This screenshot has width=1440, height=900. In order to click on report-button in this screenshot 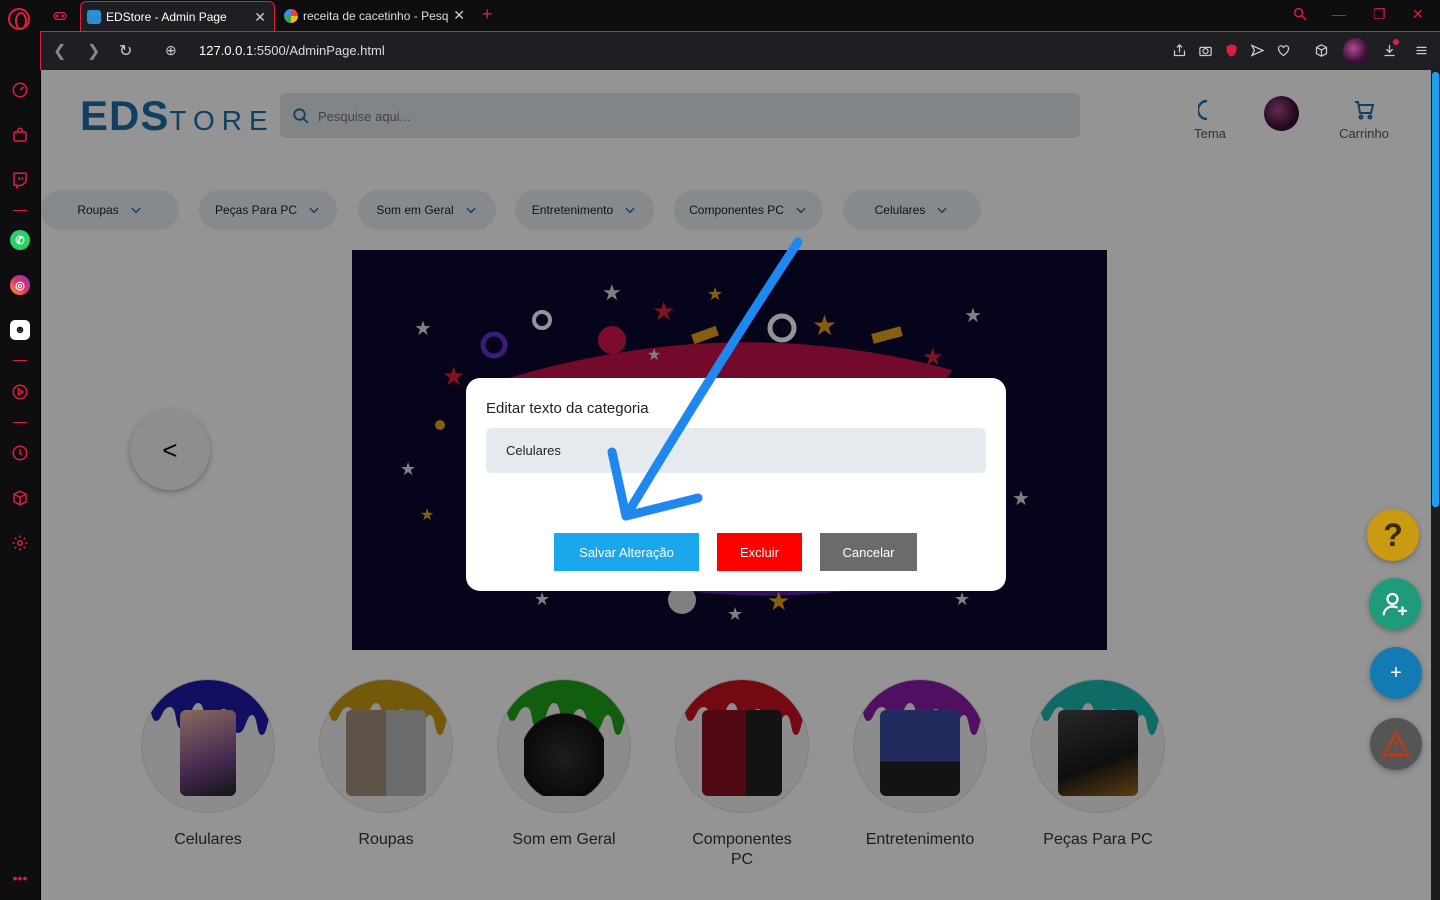, I will do `click(1396, 744)`.